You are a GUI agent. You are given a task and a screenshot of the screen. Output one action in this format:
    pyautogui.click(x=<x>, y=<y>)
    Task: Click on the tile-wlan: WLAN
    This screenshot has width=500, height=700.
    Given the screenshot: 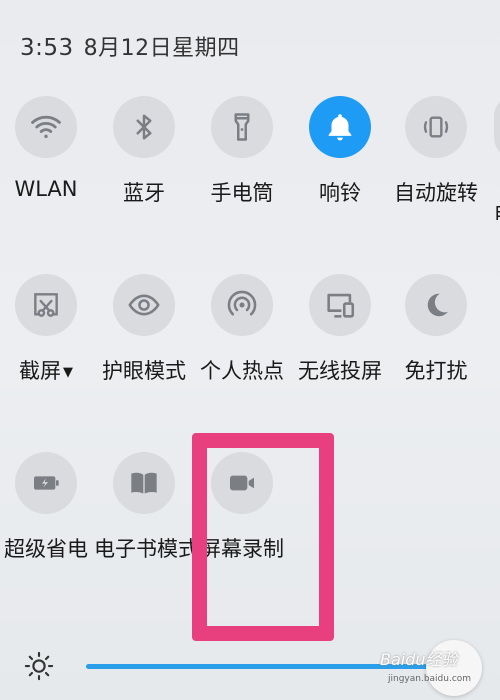 What is the action you would take?
    pyautogui.click(x=48, y=148)
    